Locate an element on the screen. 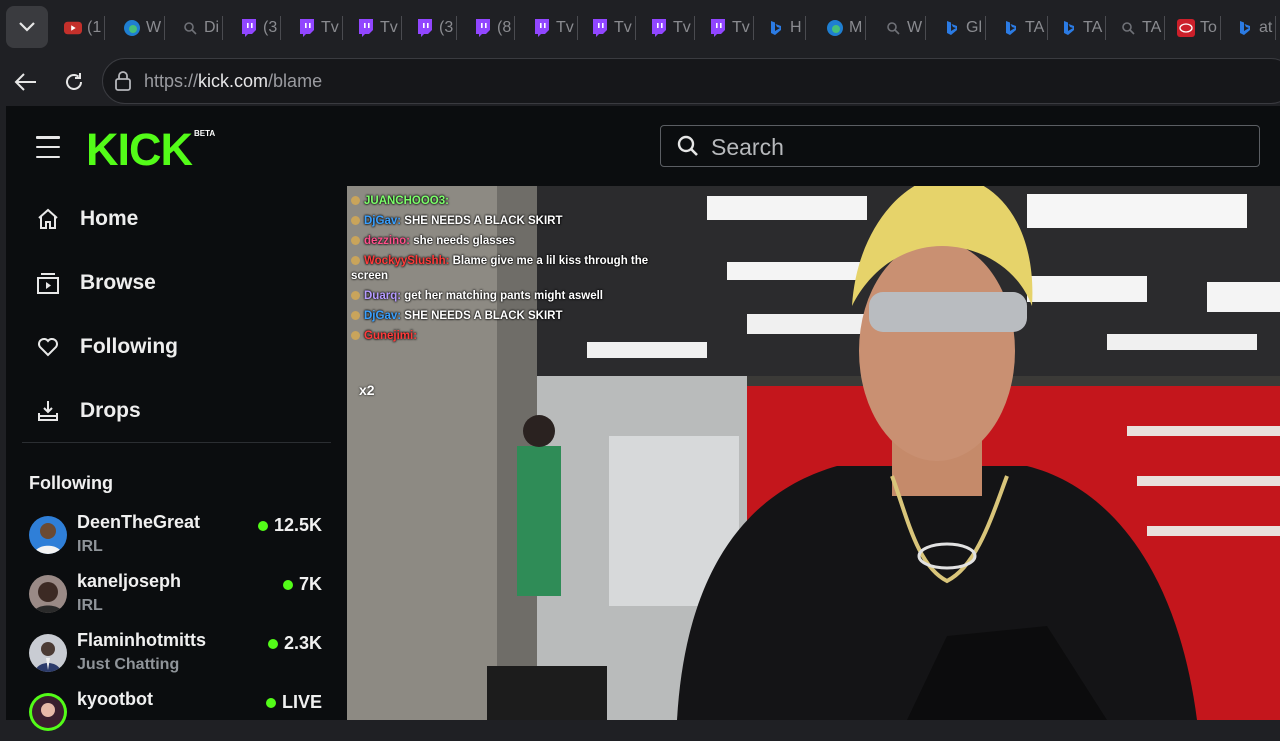 This screenshot has height=741, width=1280. browser-tab: H is located at coordinates (786, 28).